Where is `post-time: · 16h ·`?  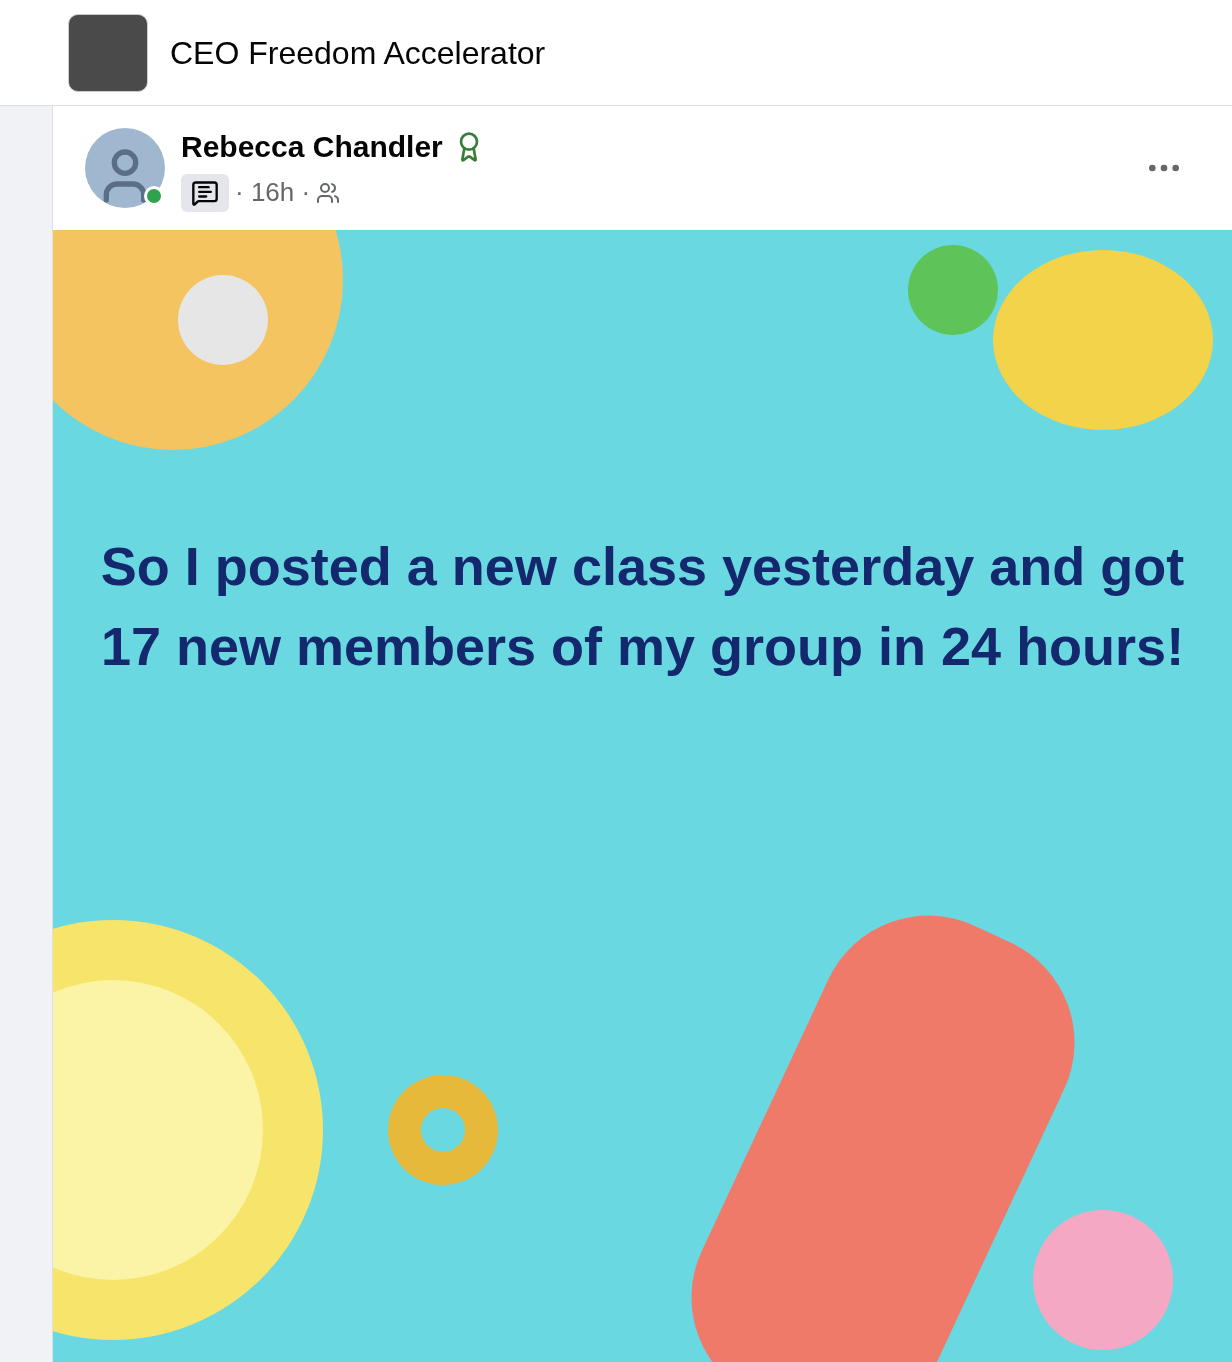
post-time: · 16h · is located at coordinates (273, 192).